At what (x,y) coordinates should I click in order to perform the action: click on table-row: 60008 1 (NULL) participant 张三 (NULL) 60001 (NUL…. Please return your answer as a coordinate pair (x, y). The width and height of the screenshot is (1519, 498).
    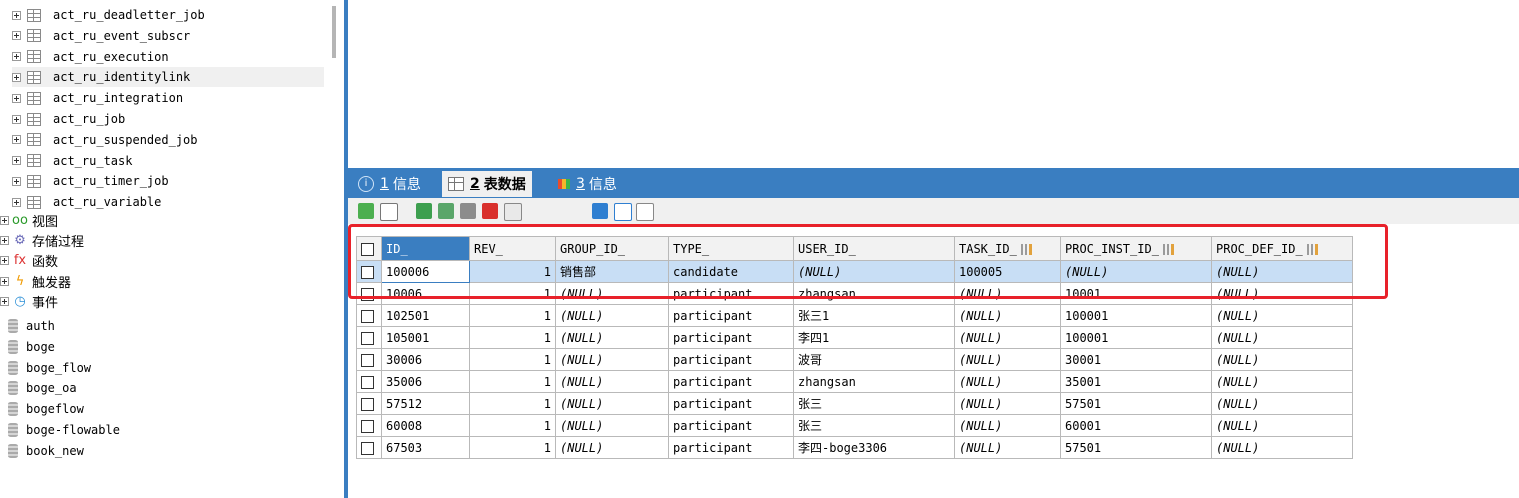
    Looking at the image, I should click on (854, 425).